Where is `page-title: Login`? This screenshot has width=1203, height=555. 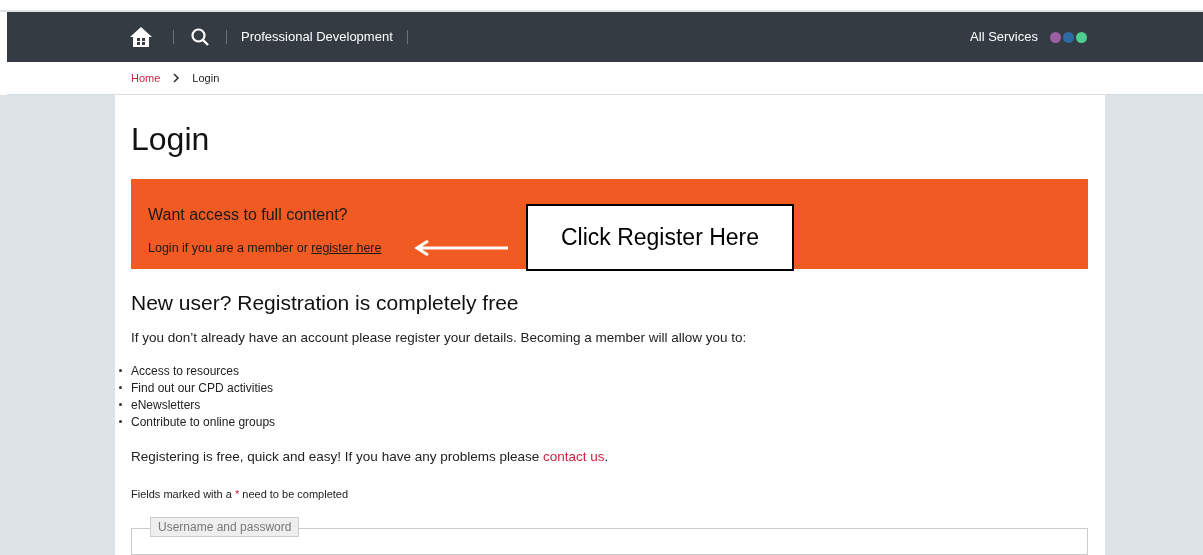
page-title: Login is located at coordinates (171, 139).